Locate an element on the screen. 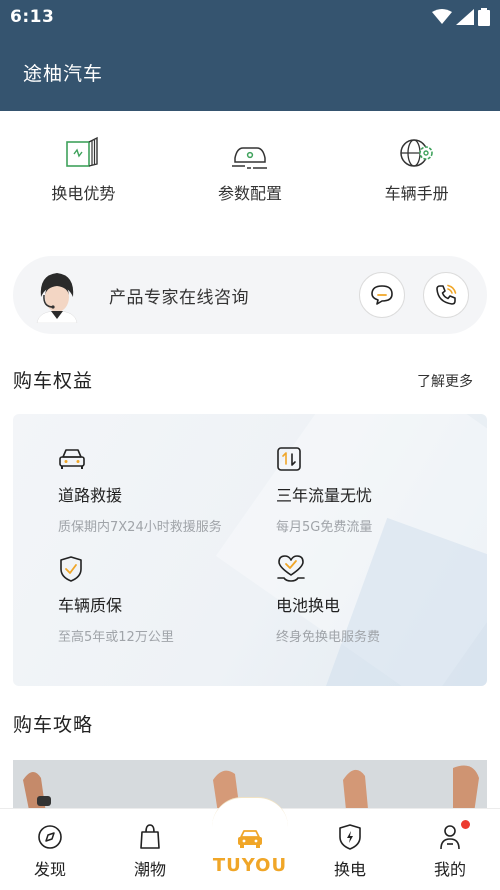 The image size is (500, 890). quick-nav: 换电优势 参数配置 车辆手册 is located at coordinates (250, 175).